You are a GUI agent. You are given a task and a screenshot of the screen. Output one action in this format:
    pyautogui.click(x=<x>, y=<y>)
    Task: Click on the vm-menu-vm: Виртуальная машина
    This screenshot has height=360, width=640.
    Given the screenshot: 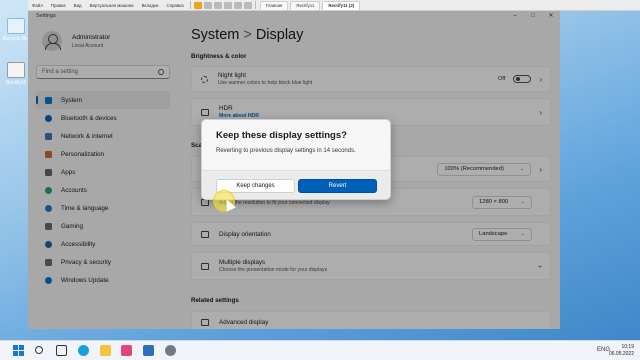 What is the action you would take?
    pyautogui.click(x=112, y=5)
    